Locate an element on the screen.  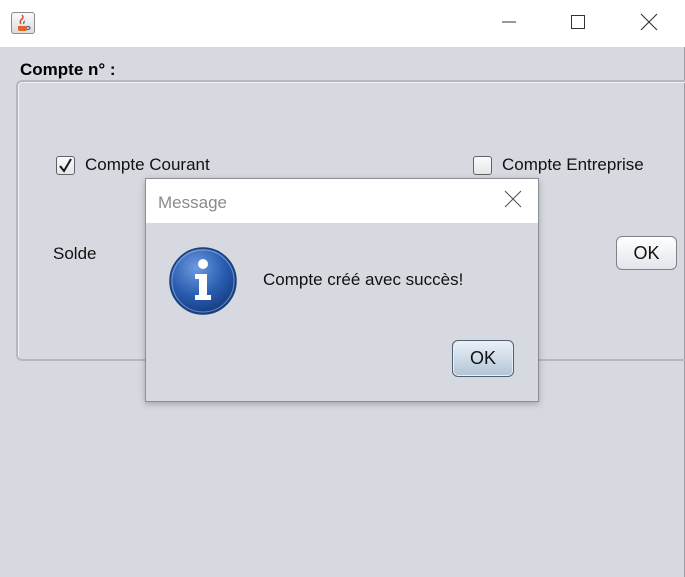
checkbox-label: Compte Courant is located at coordinates (147, 164).